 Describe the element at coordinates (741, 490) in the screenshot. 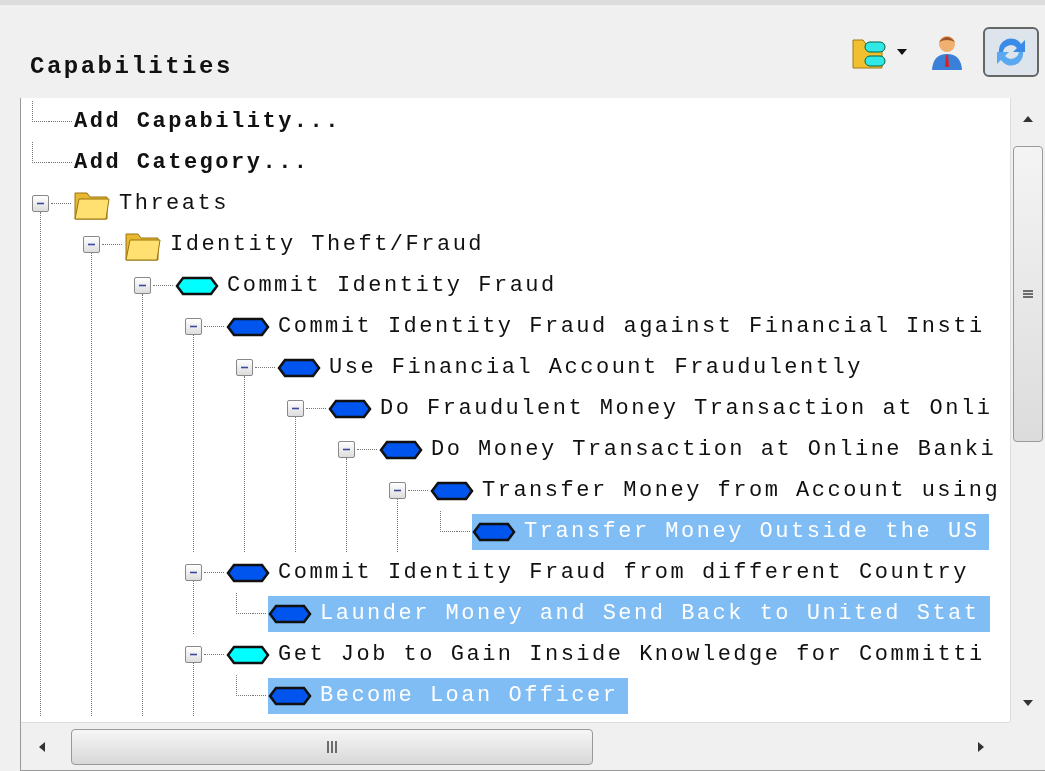

I see `tree-item-label: Transfer Money from Account using` at that location.